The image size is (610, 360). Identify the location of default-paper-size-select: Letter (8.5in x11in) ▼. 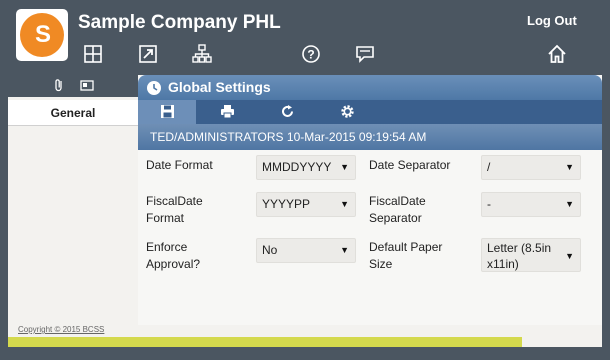
(531, 255).